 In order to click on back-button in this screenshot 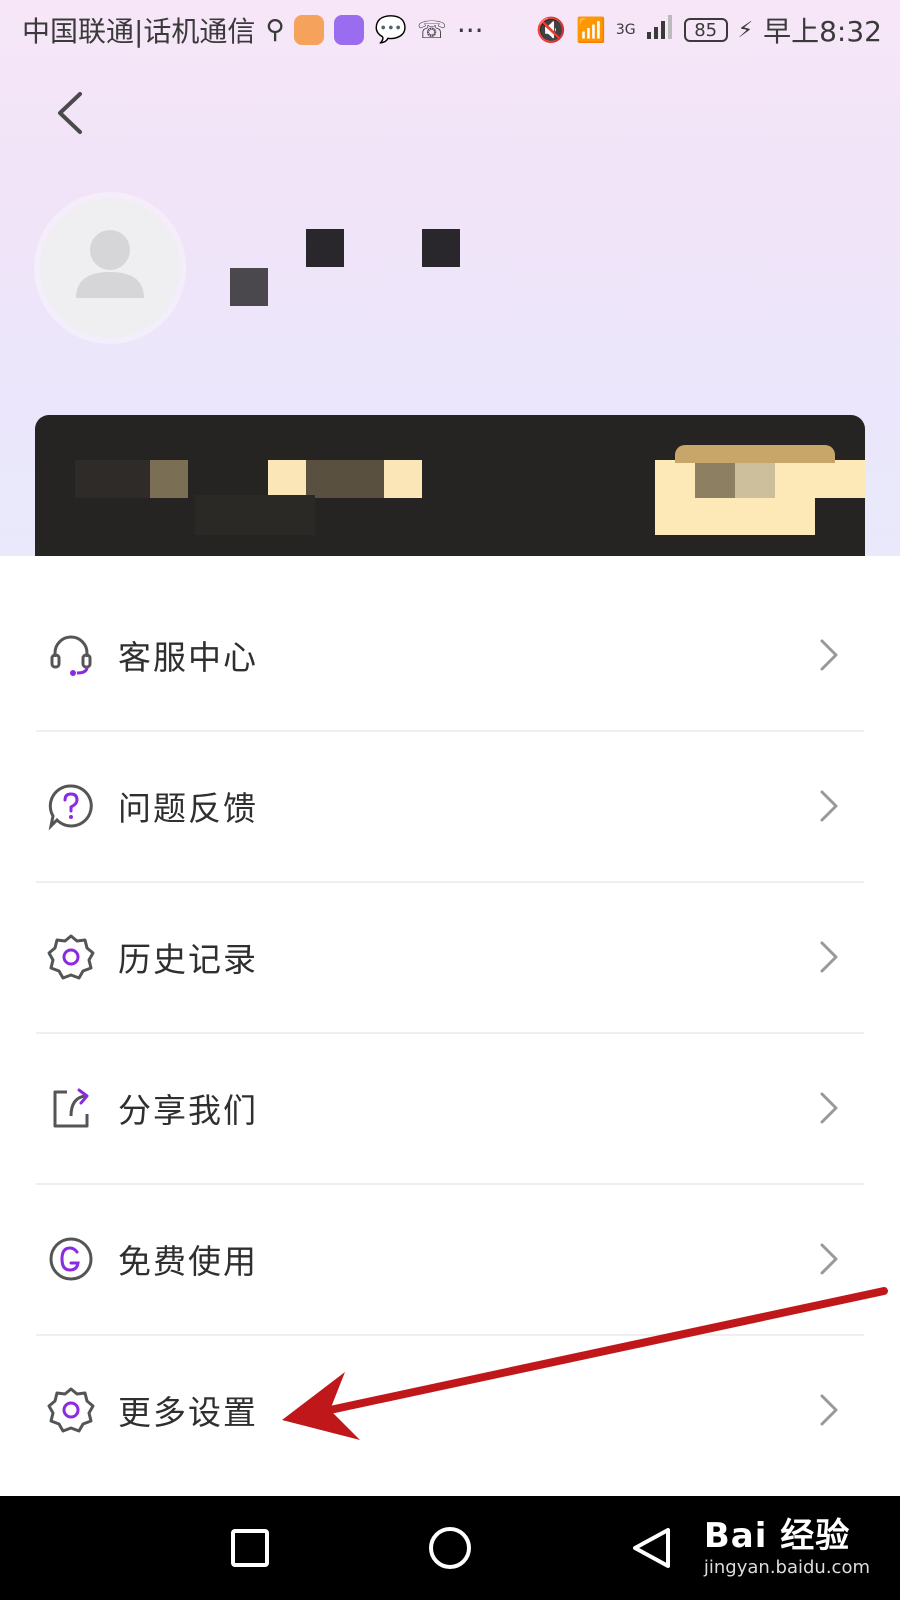, I will do `click(72, 113)`.